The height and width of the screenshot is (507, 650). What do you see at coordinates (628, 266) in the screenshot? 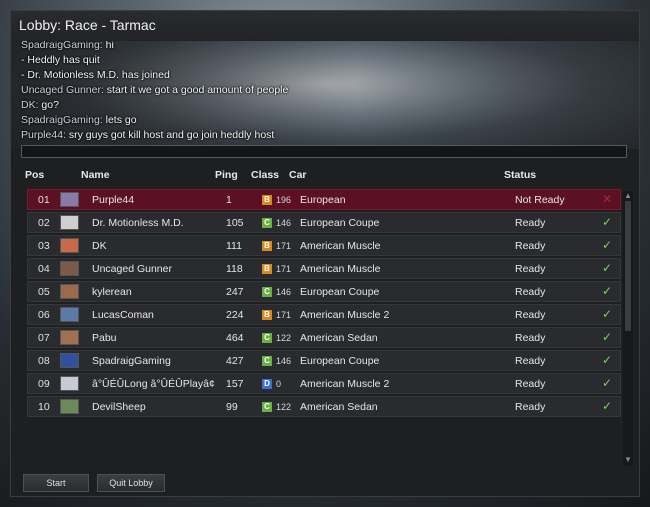
I see `scrollbar-thumb` at bounding box center [628, 266].